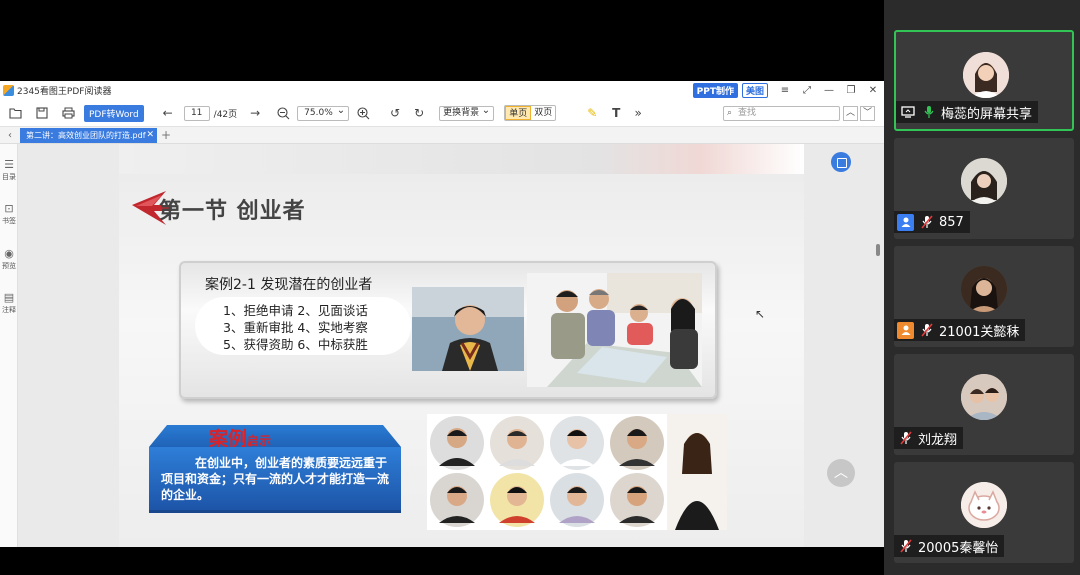  What do you see at coordinates (841, 473) in the screenshot?
I see `scroll-to-top-button: ︿` at bounding box center [841, 473].